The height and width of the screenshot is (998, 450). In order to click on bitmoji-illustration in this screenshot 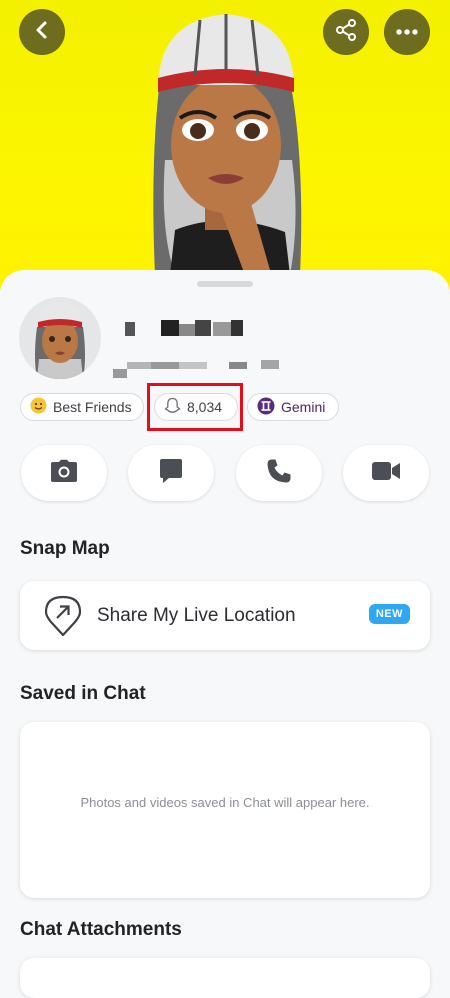, I will do `click(227, 144)`.